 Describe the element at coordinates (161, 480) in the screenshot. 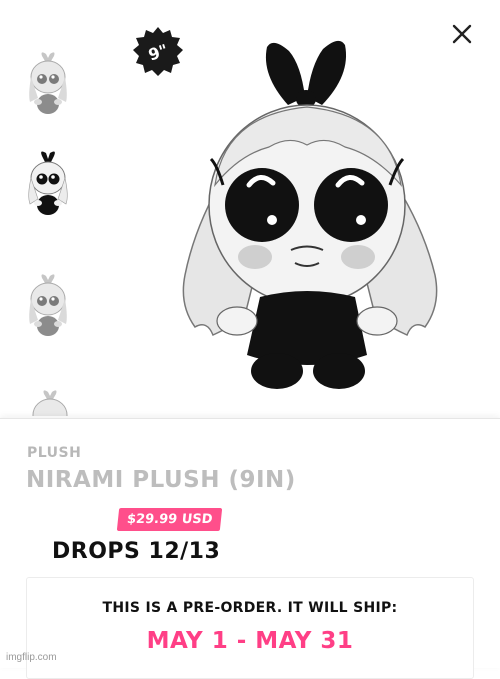

I see `product-title: NIRAMI PLUSH (9IN)` at that location.